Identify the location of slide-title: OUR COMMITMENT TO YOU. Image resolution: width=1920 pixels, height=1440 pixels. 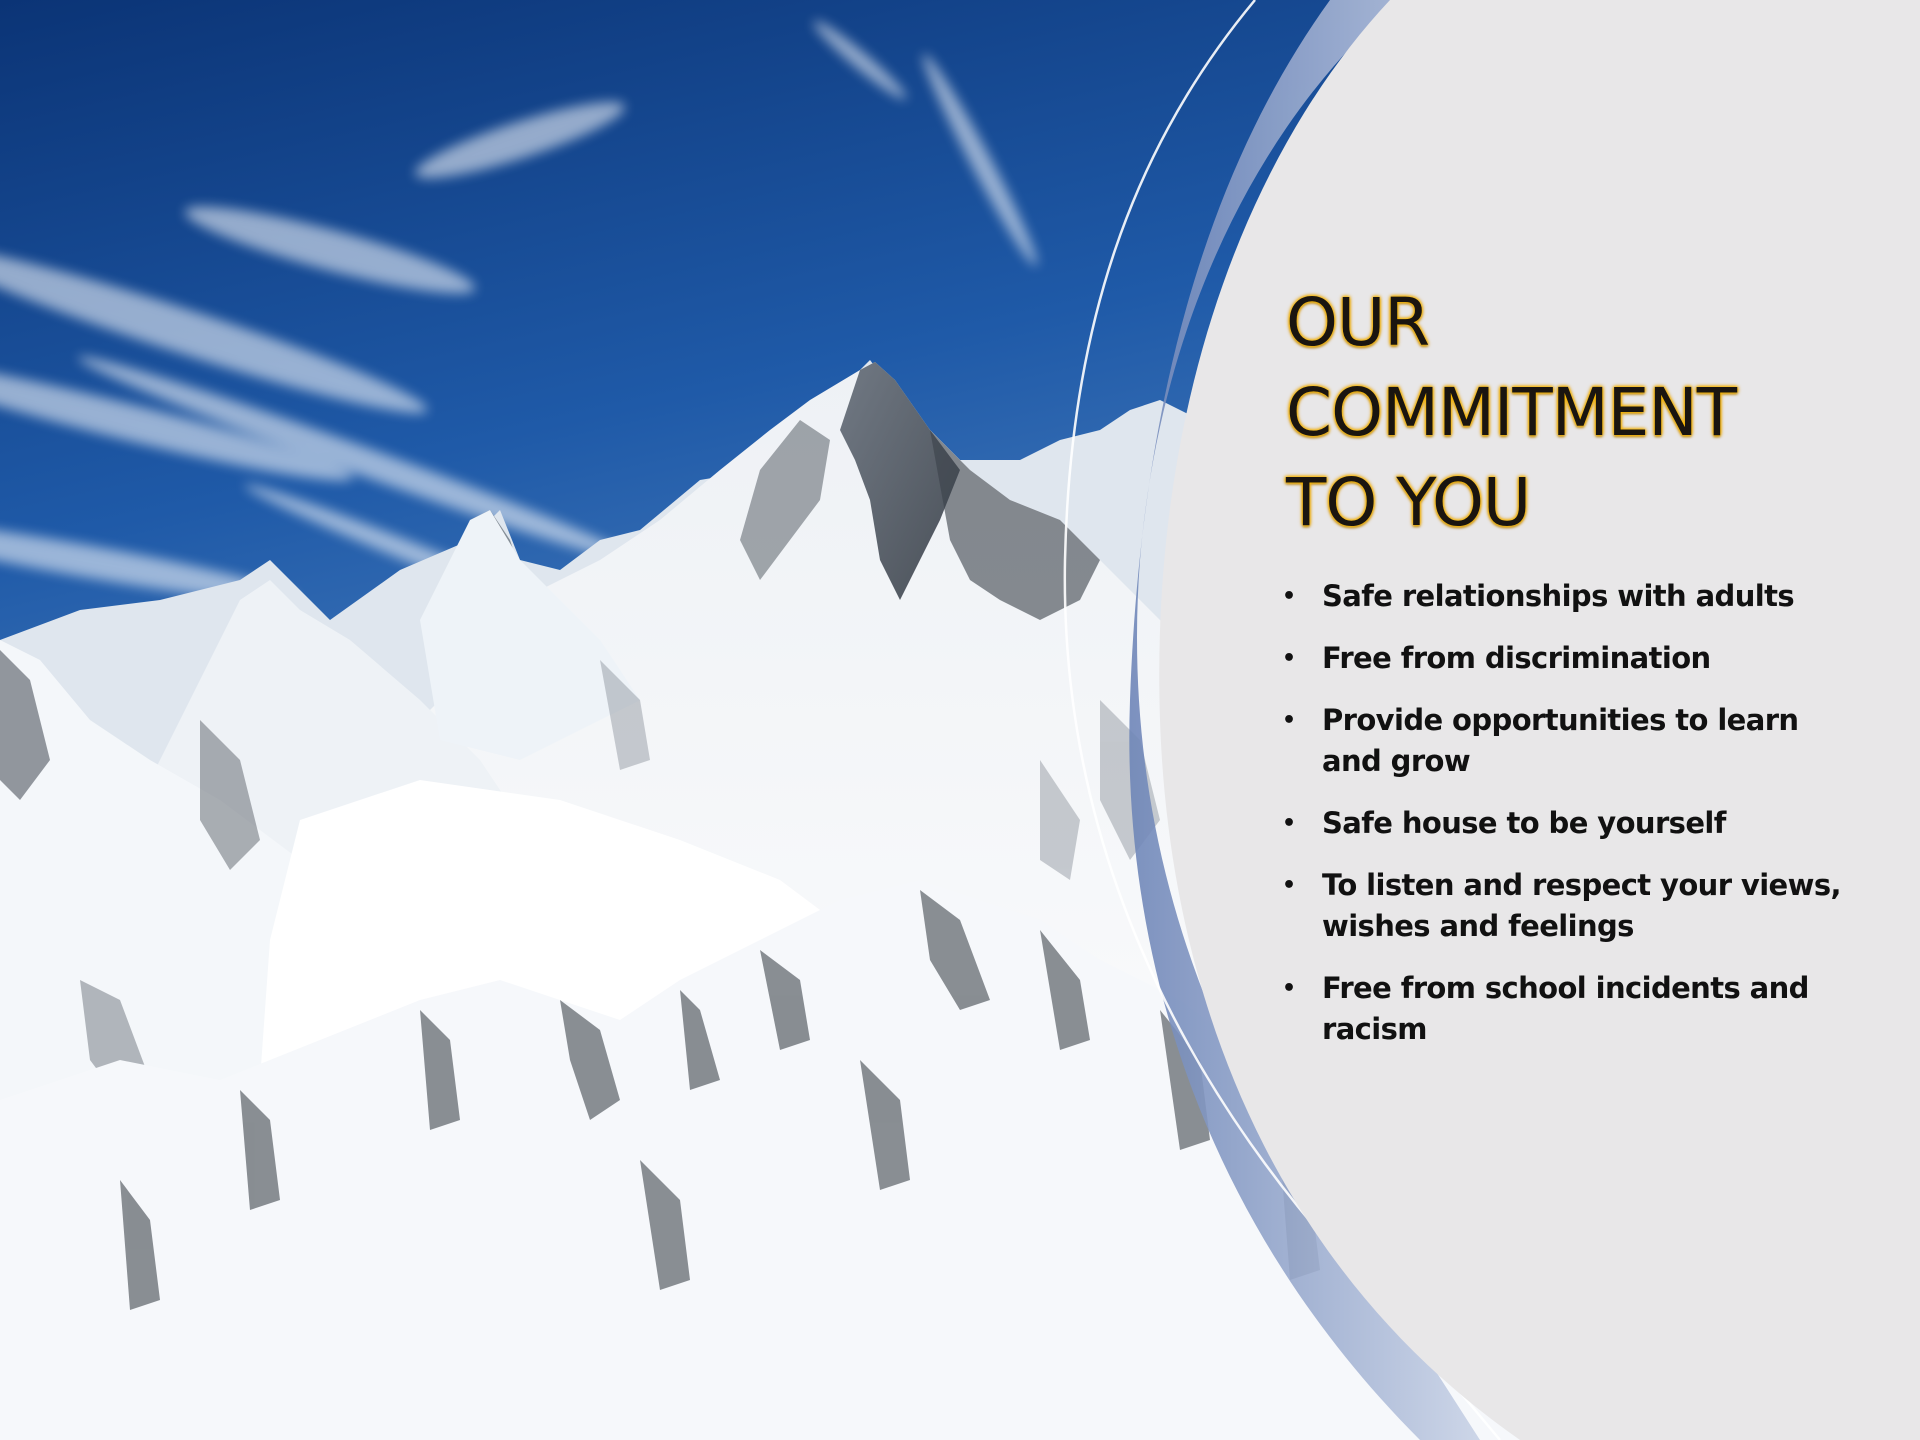
(1586, 413).